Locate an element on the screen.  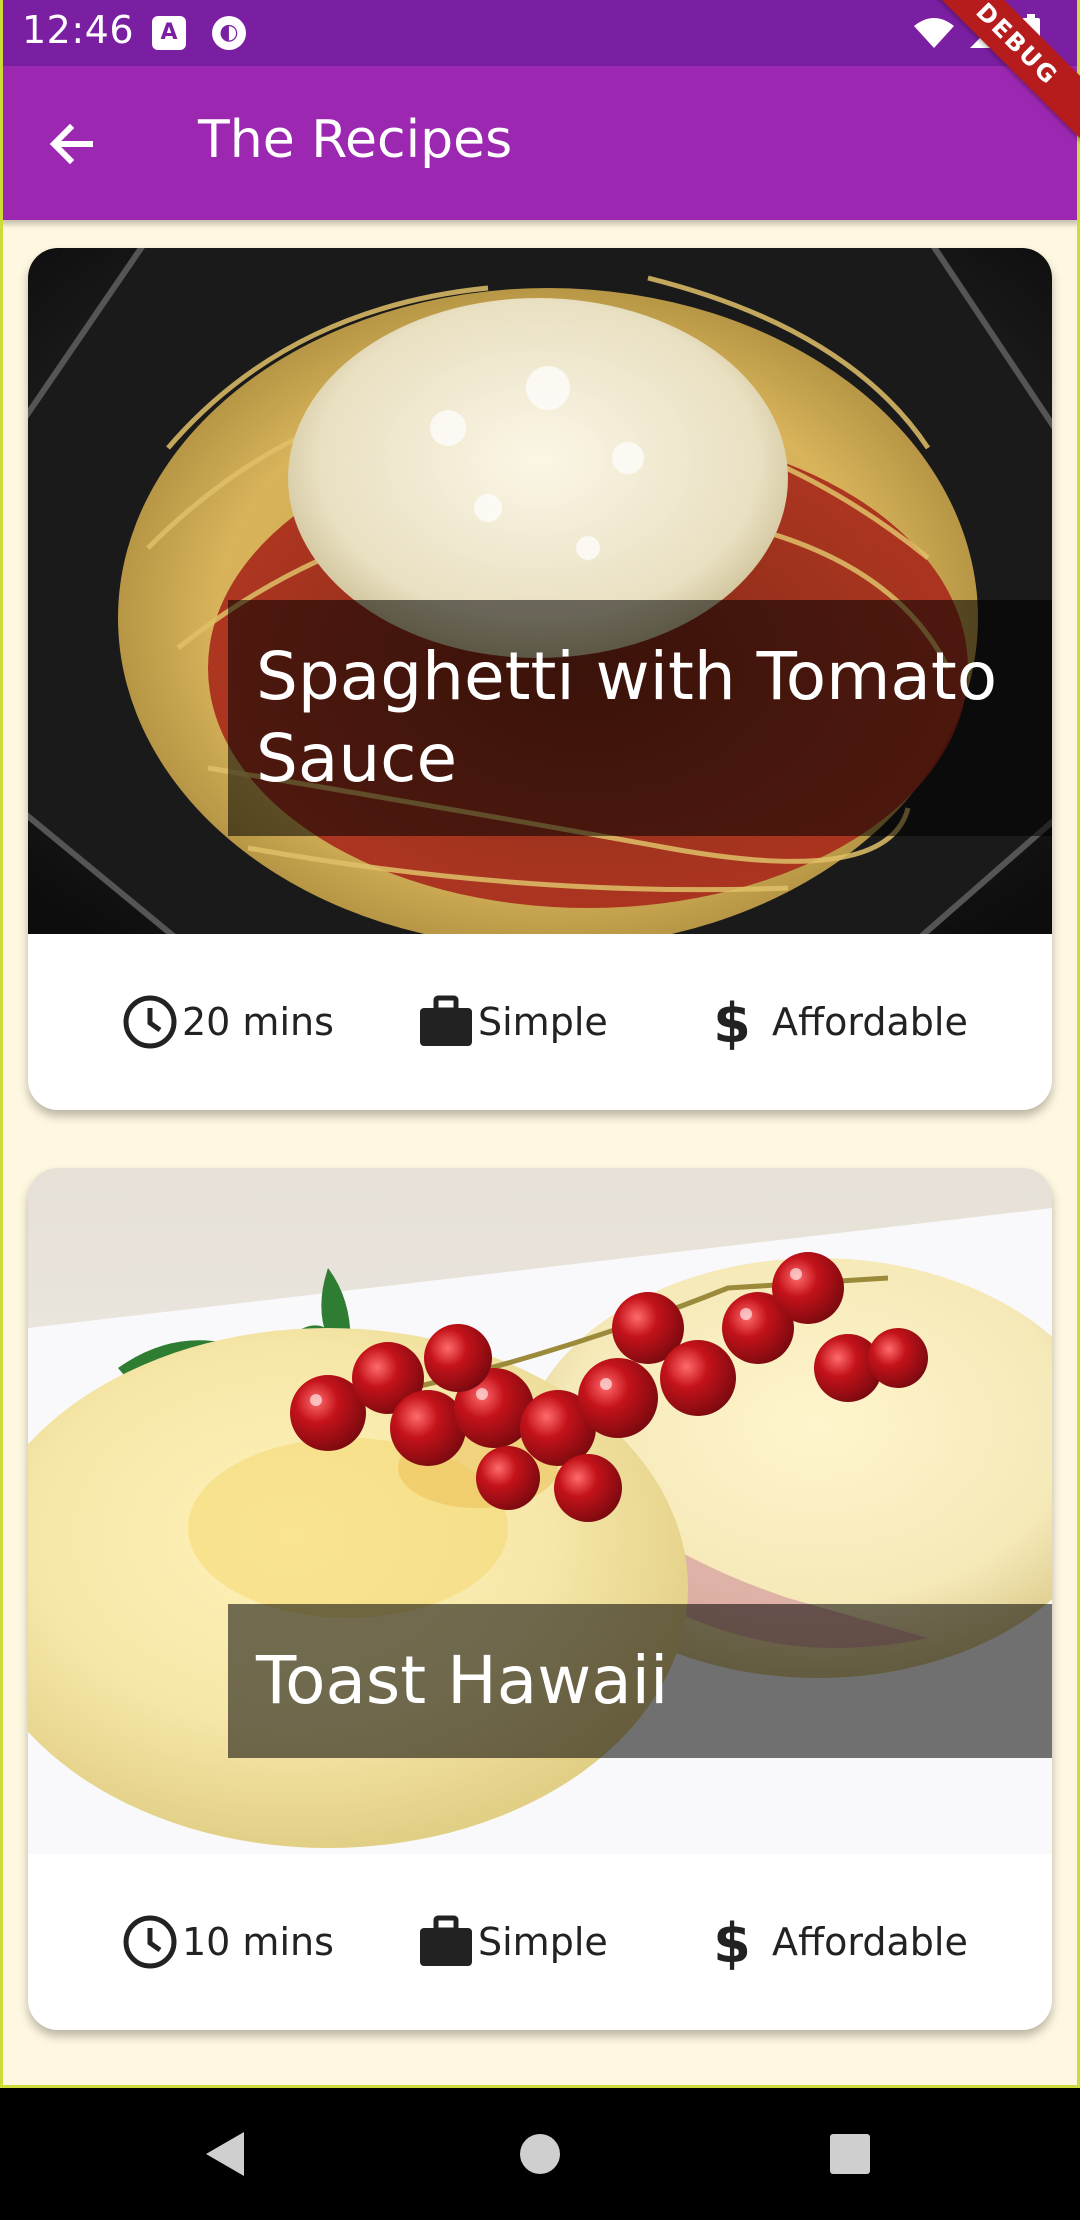
recipe-info-row: 20 mins Simple $ Affordable is located at coordinates (540, 1022).